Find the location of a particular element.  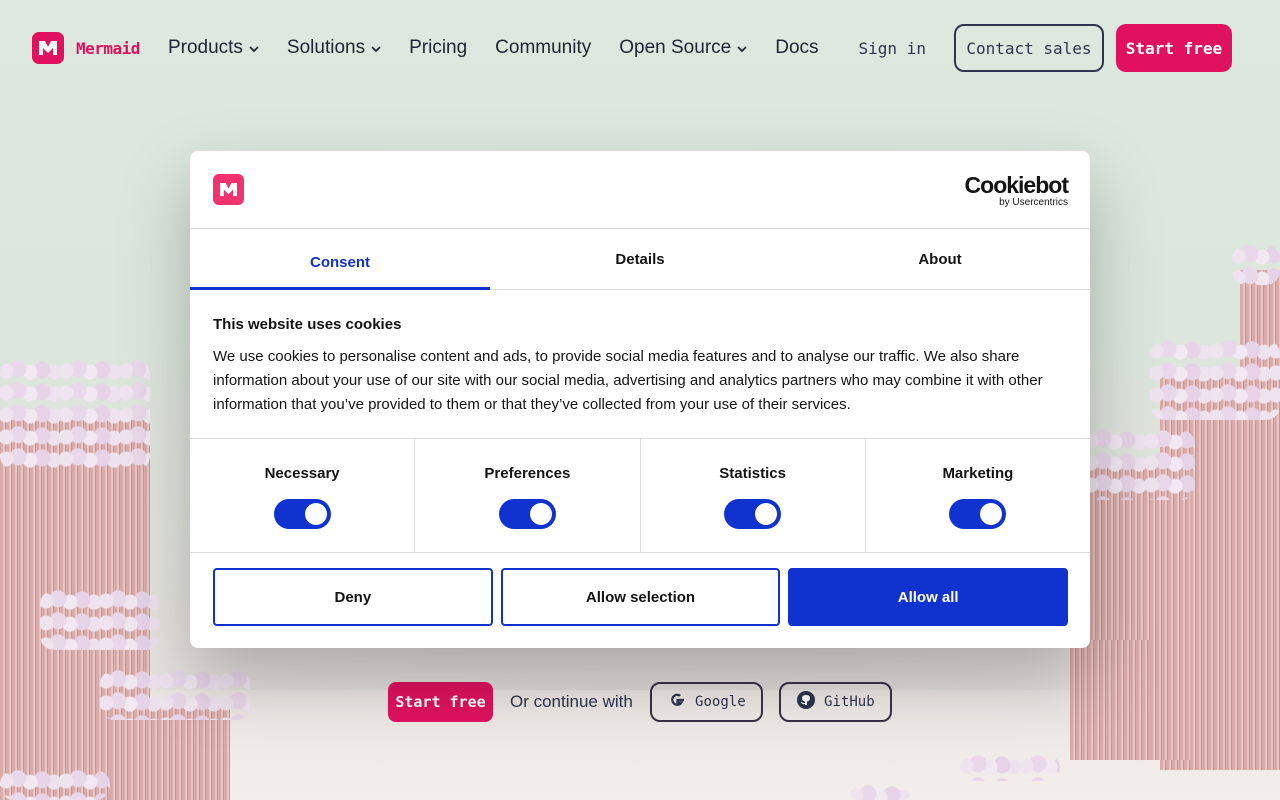

nav-docs-label: Docs is located at coordinates (797, 47).